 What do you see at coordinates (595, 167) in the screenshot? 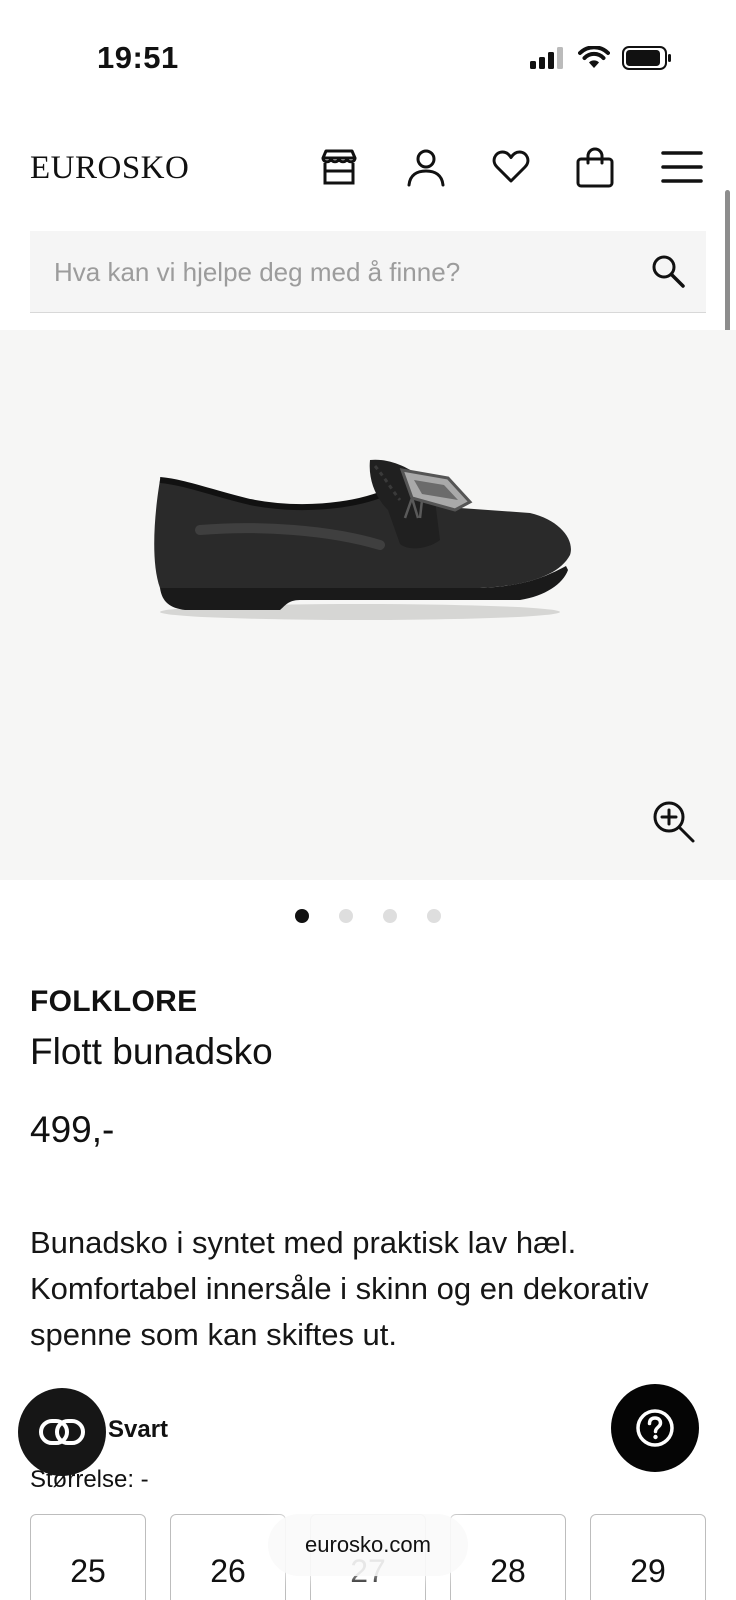
I see `bag-icon` at bounding box center [595, 167].